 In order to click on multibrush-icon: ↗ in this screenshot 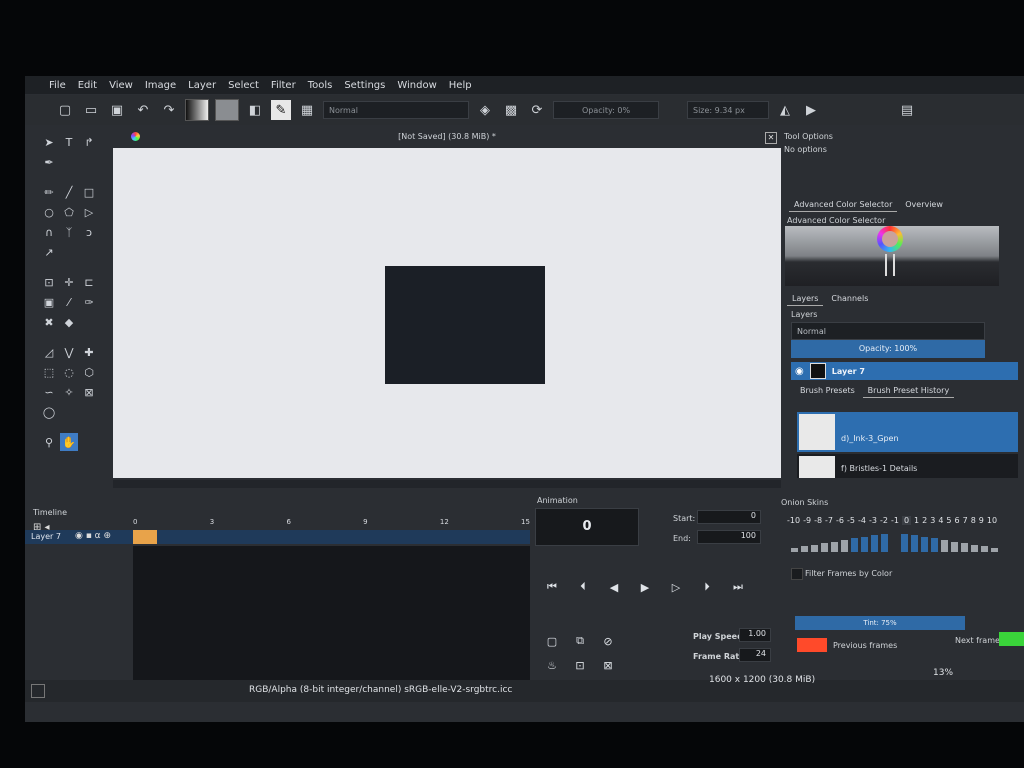, I will do `click(49, 252)`.